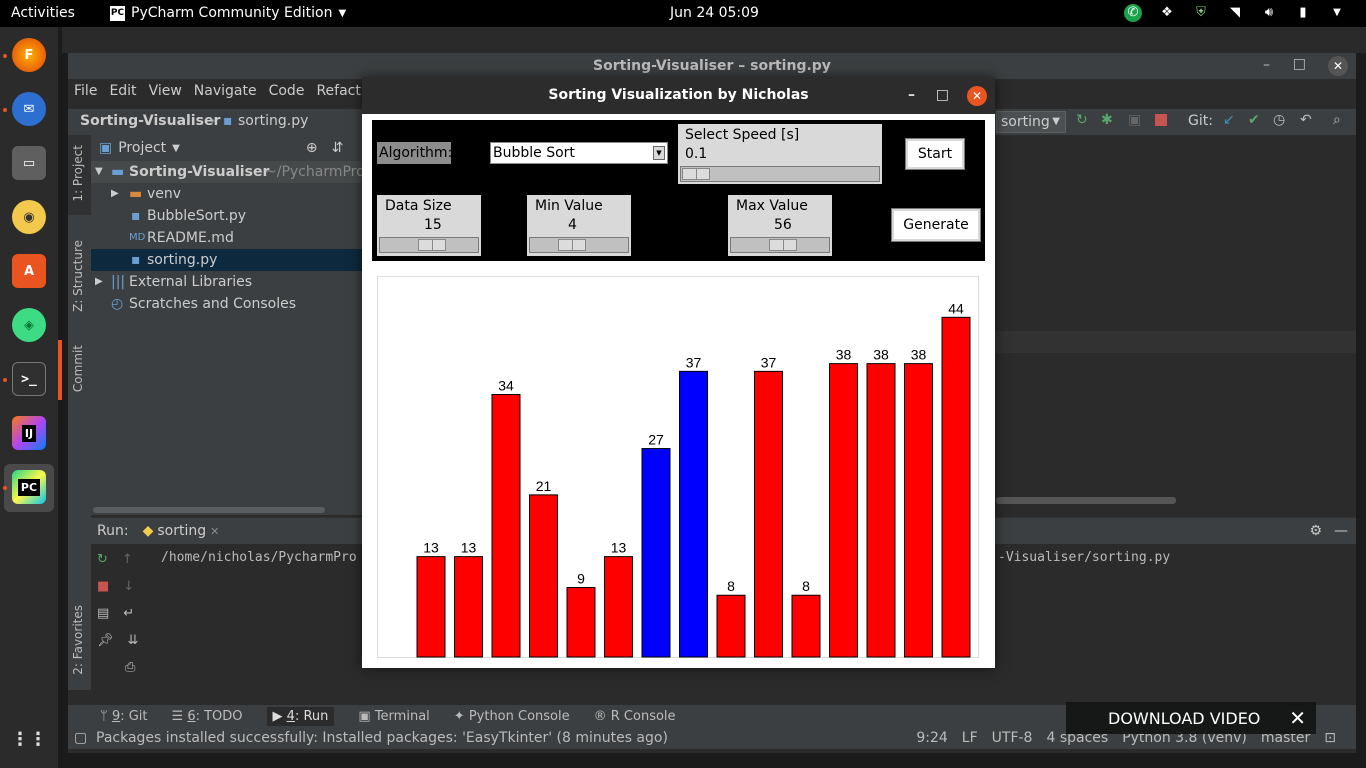  I want to click on tab-terminal: ▣ Terminal, so click(393, 716).